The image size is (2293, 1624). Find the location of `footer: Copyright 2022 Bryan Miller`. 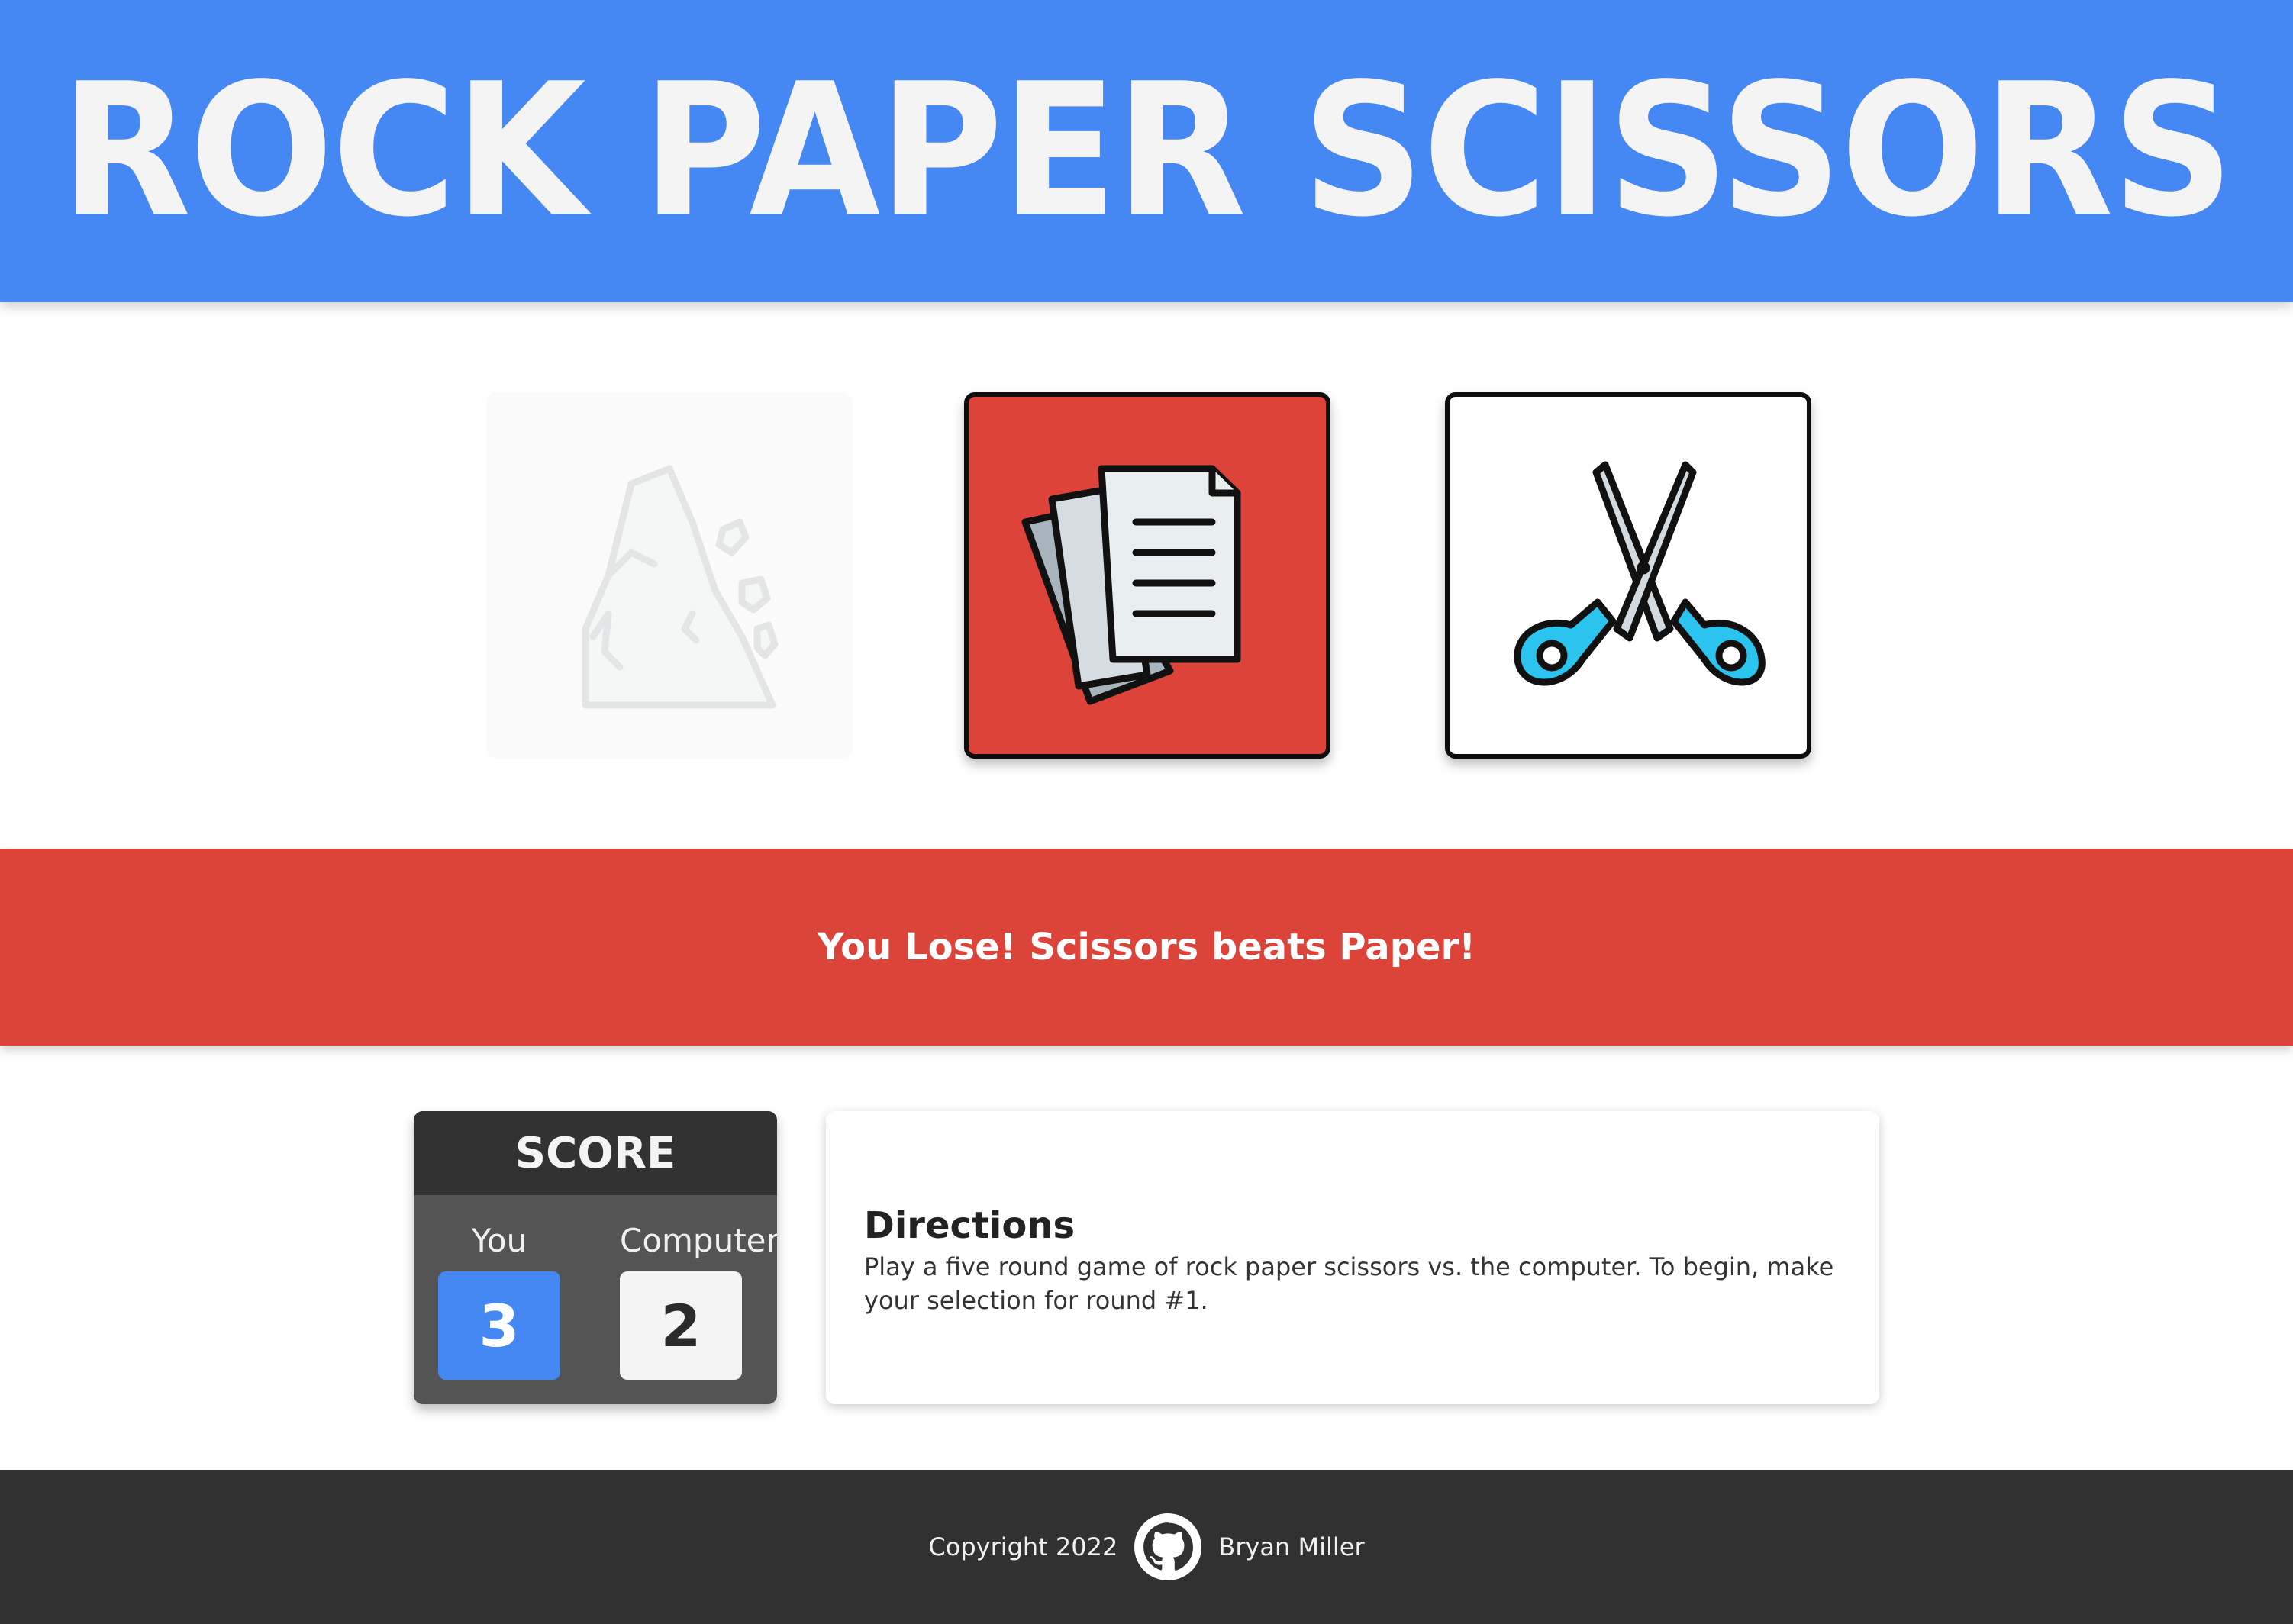

footer: Copyright 2022 Bryan Miller is located at coordinates (1146, 1547).